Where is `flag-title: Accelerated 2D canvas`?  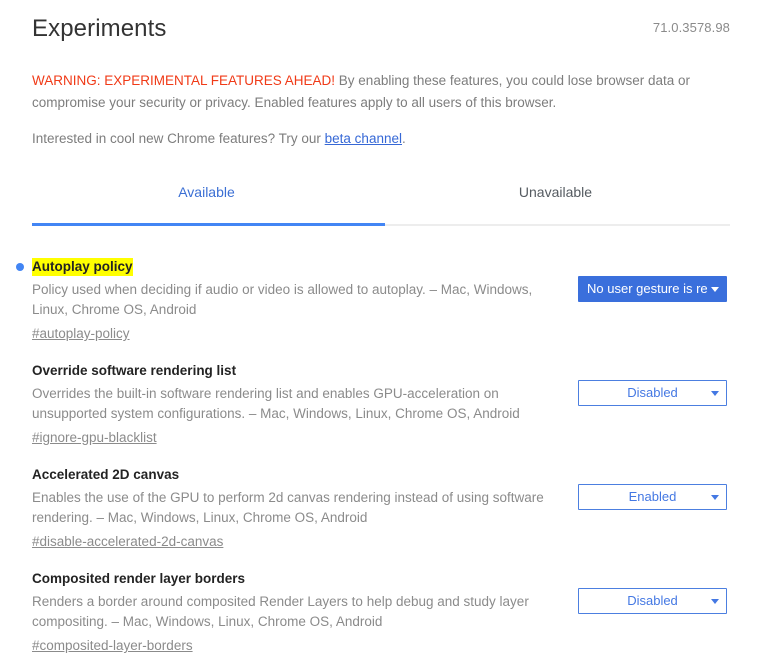
flag-title: Accelerated 2D canvas is located at coordinates (106, 474).